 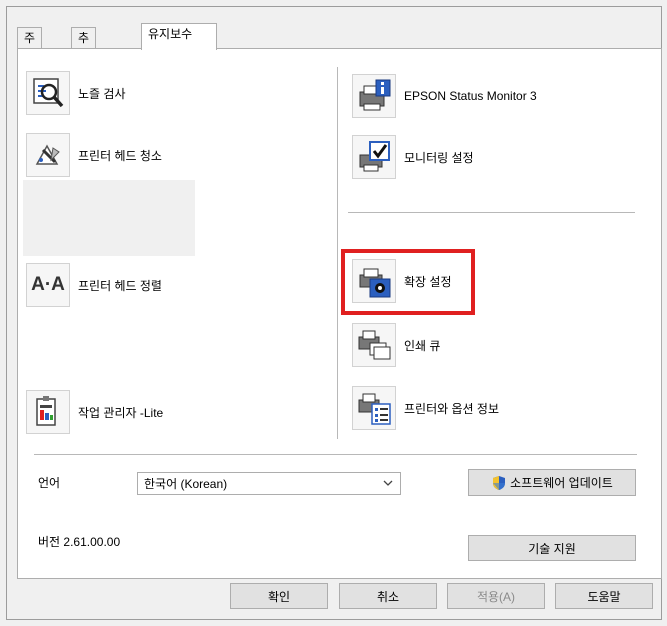 What do you see at coordinates (496, 596) in the screenshot?
I see `apply-button: 적용(A)` at bounding box center [496, 596].